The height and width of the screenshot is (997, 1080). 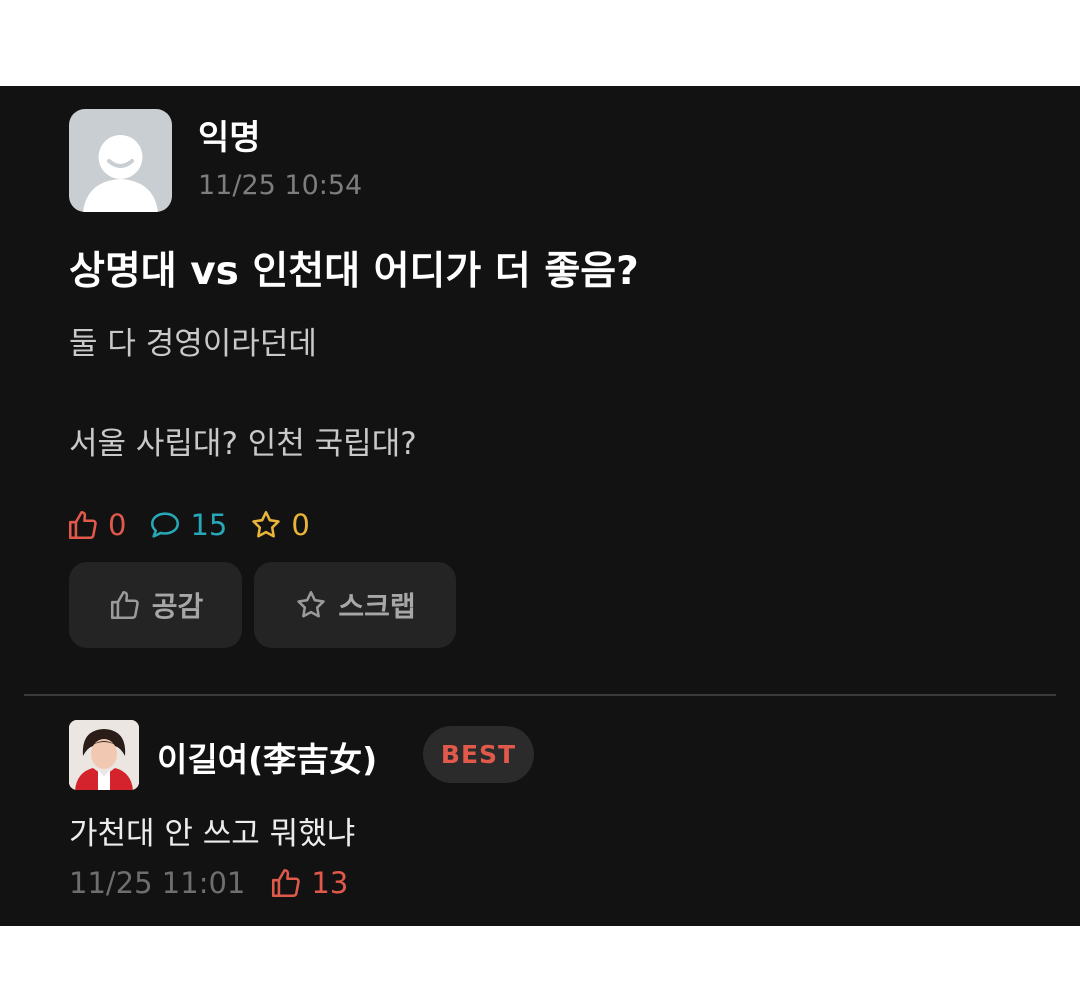 I want to click on comment-text: 가천대 안 쓰고 뭐했냐, so click(x=212, y=834).